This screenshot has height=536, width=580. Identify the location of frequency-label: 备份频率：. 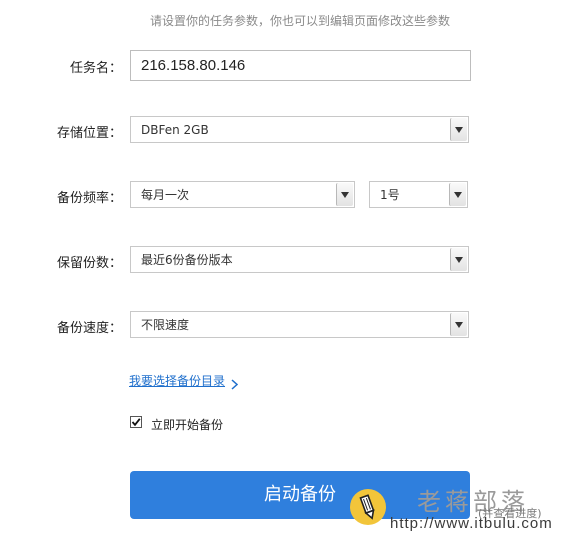
(89, 198).